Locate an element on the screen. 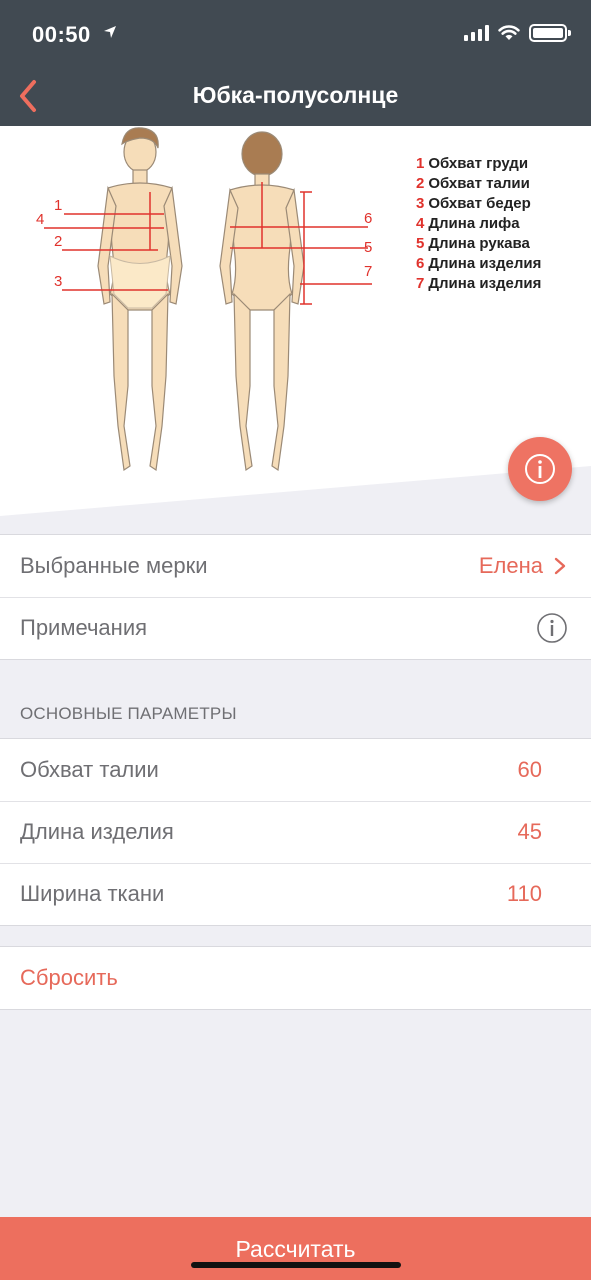 The width and height of the screenshot is (591, 1280). legend-item: 4 Длина лифа is located at coordinates (478, 224).